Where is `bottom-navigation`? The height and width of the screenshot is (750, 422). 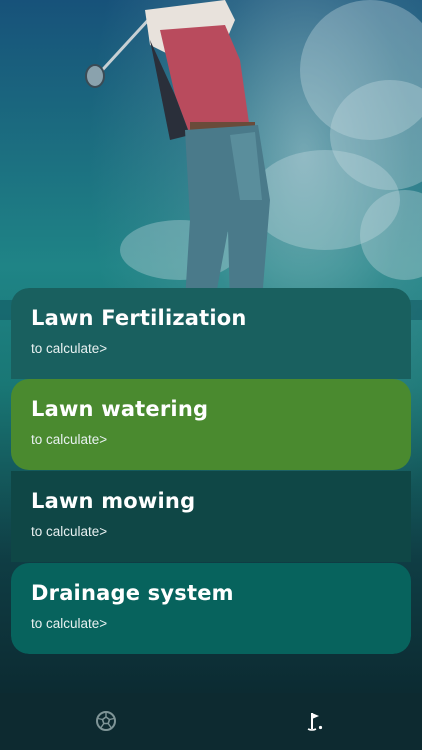 bottom-navigation is located at coordinates (211, 721).